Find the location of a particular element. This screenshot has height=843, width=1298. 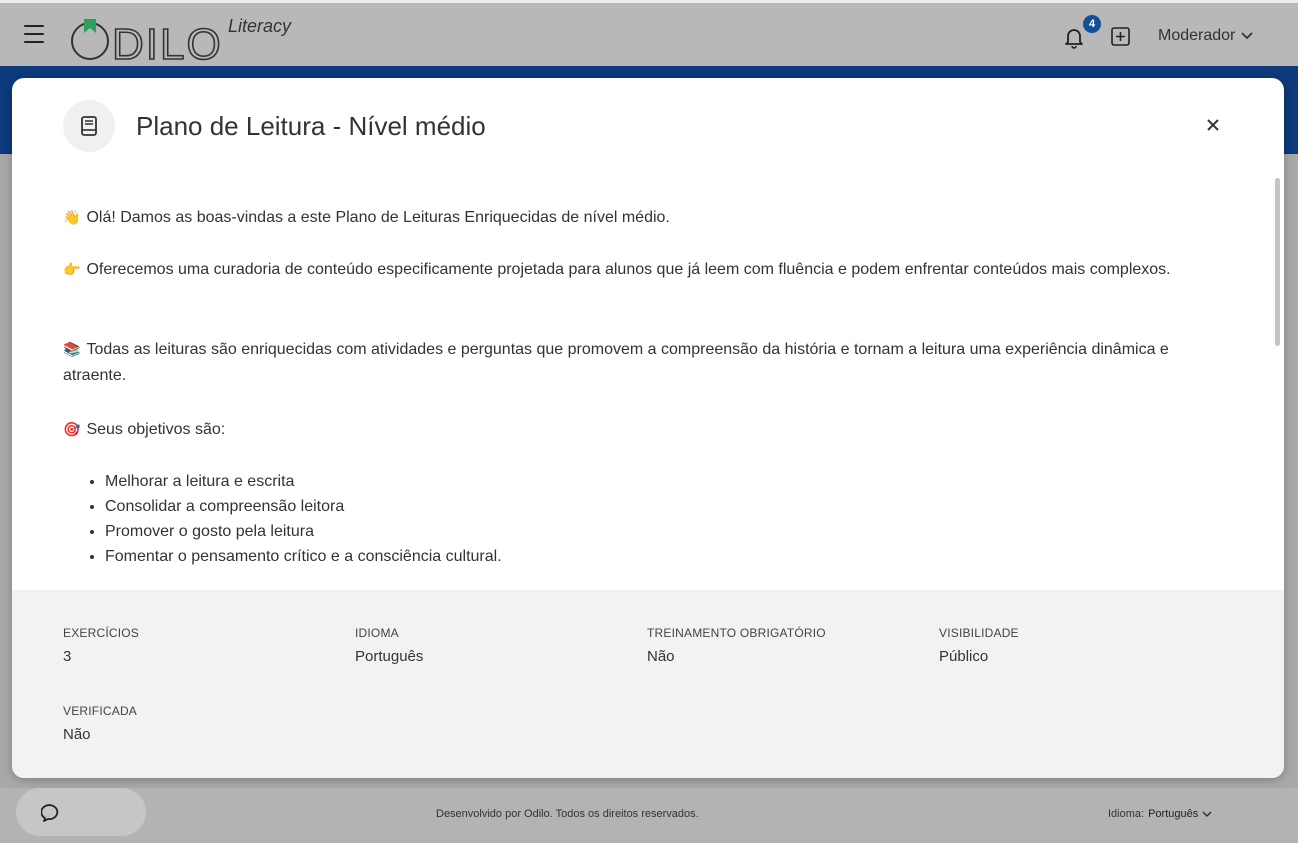

menu-icon is located at coordinates (34, 34).